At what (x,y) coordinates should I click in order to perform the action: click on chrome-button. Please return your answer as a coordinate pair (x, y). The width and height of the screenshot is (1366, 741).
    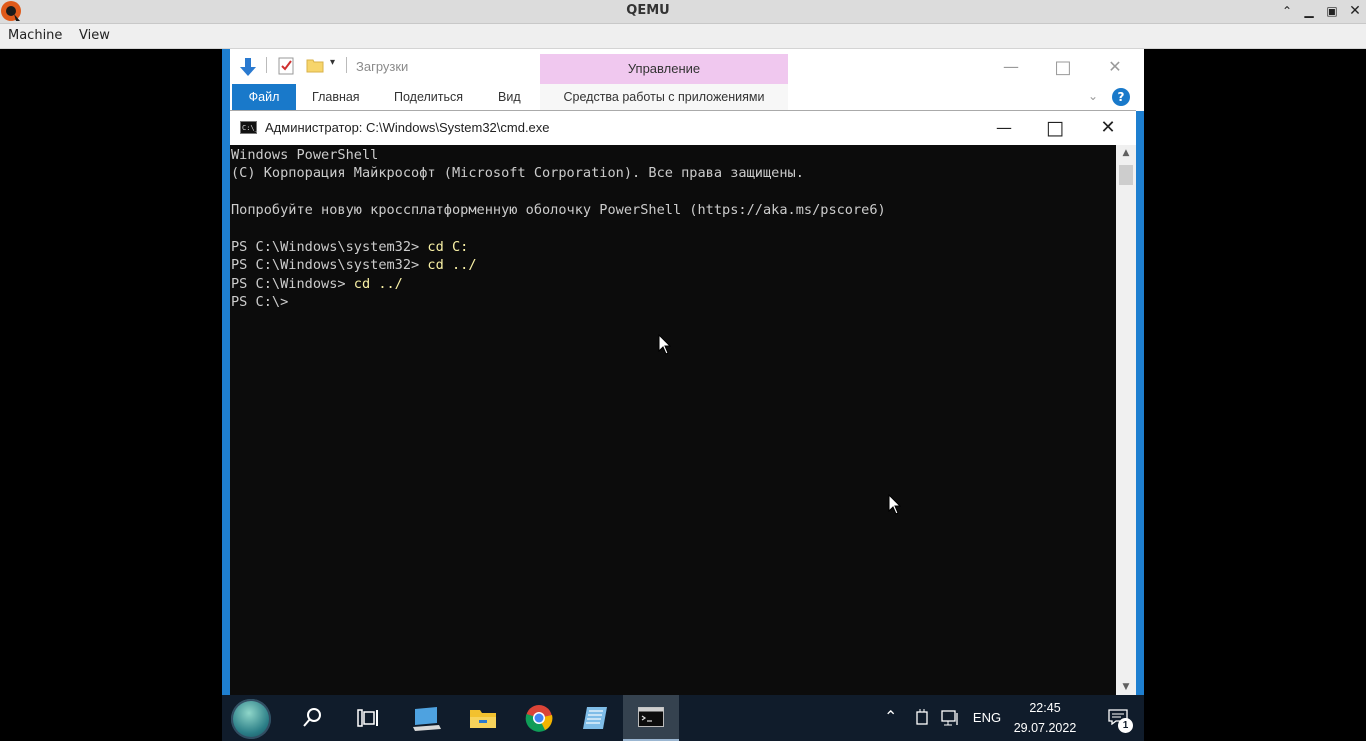
    Looking at the image, I should click on (539, 718).